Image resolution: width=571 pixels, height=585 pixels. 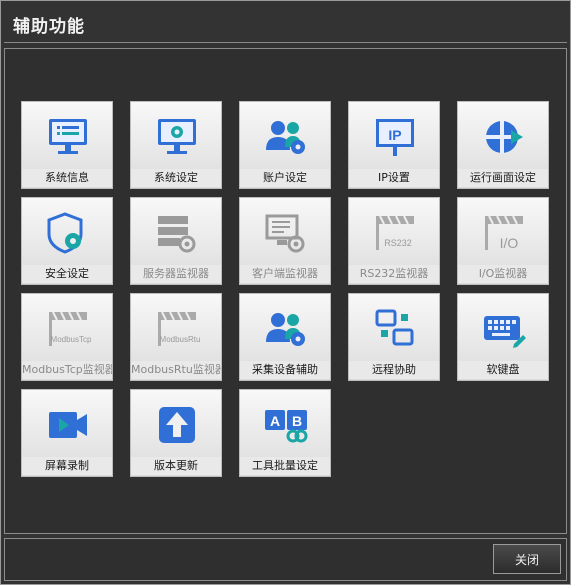 I want to click on ab-link-icon: A B, so click(x=286, y=425).